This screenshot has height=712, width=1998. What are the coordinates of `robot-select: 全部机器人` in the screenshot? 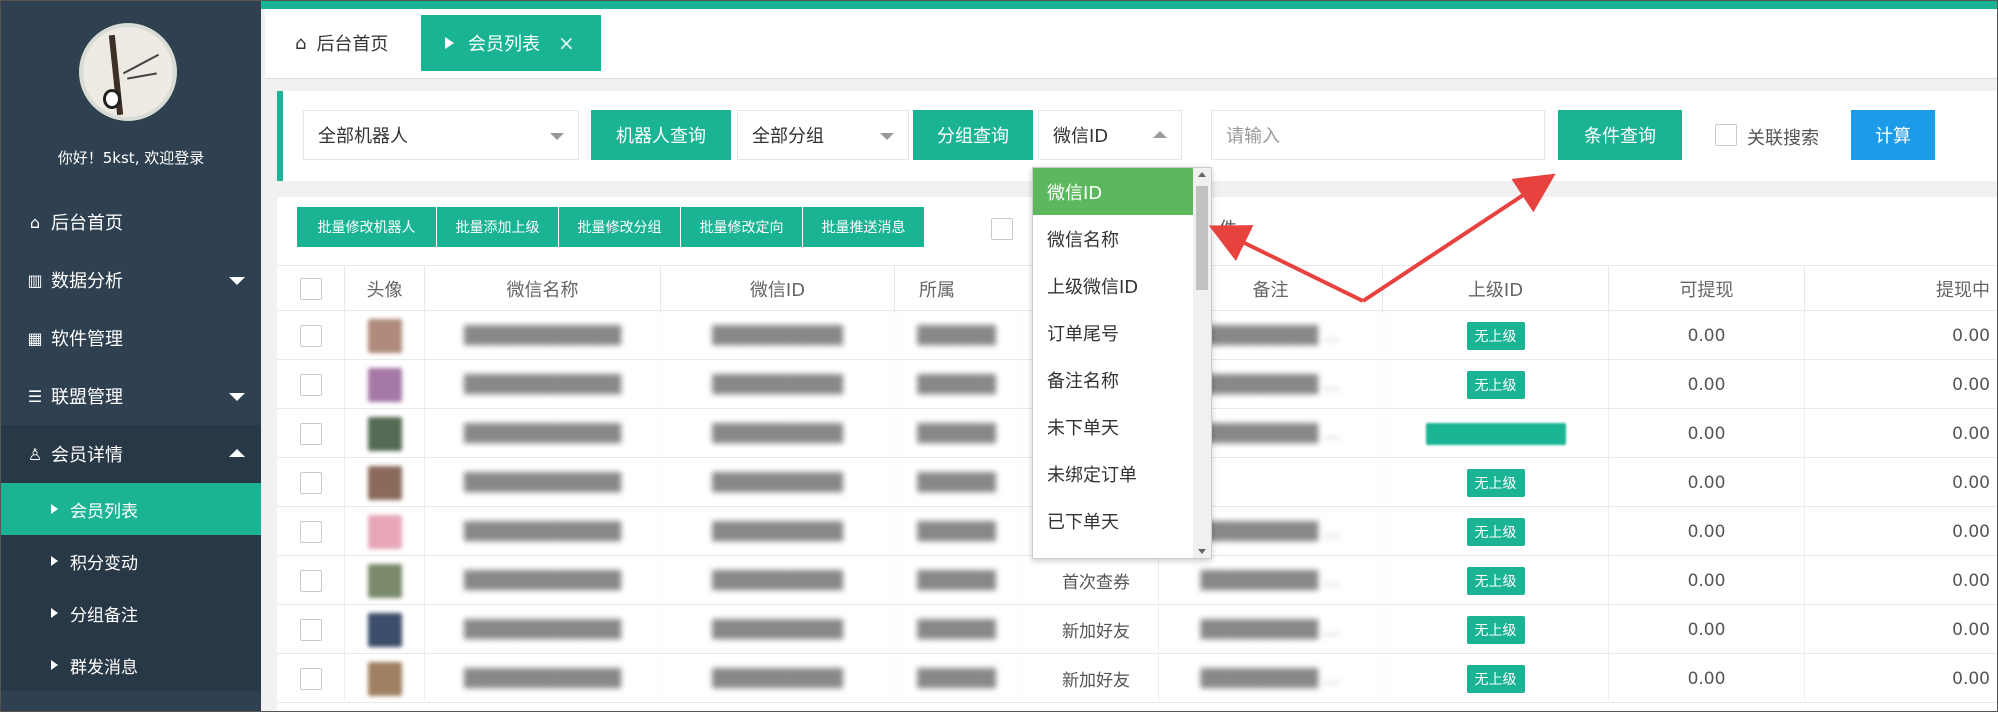 It's located at (441, 135).